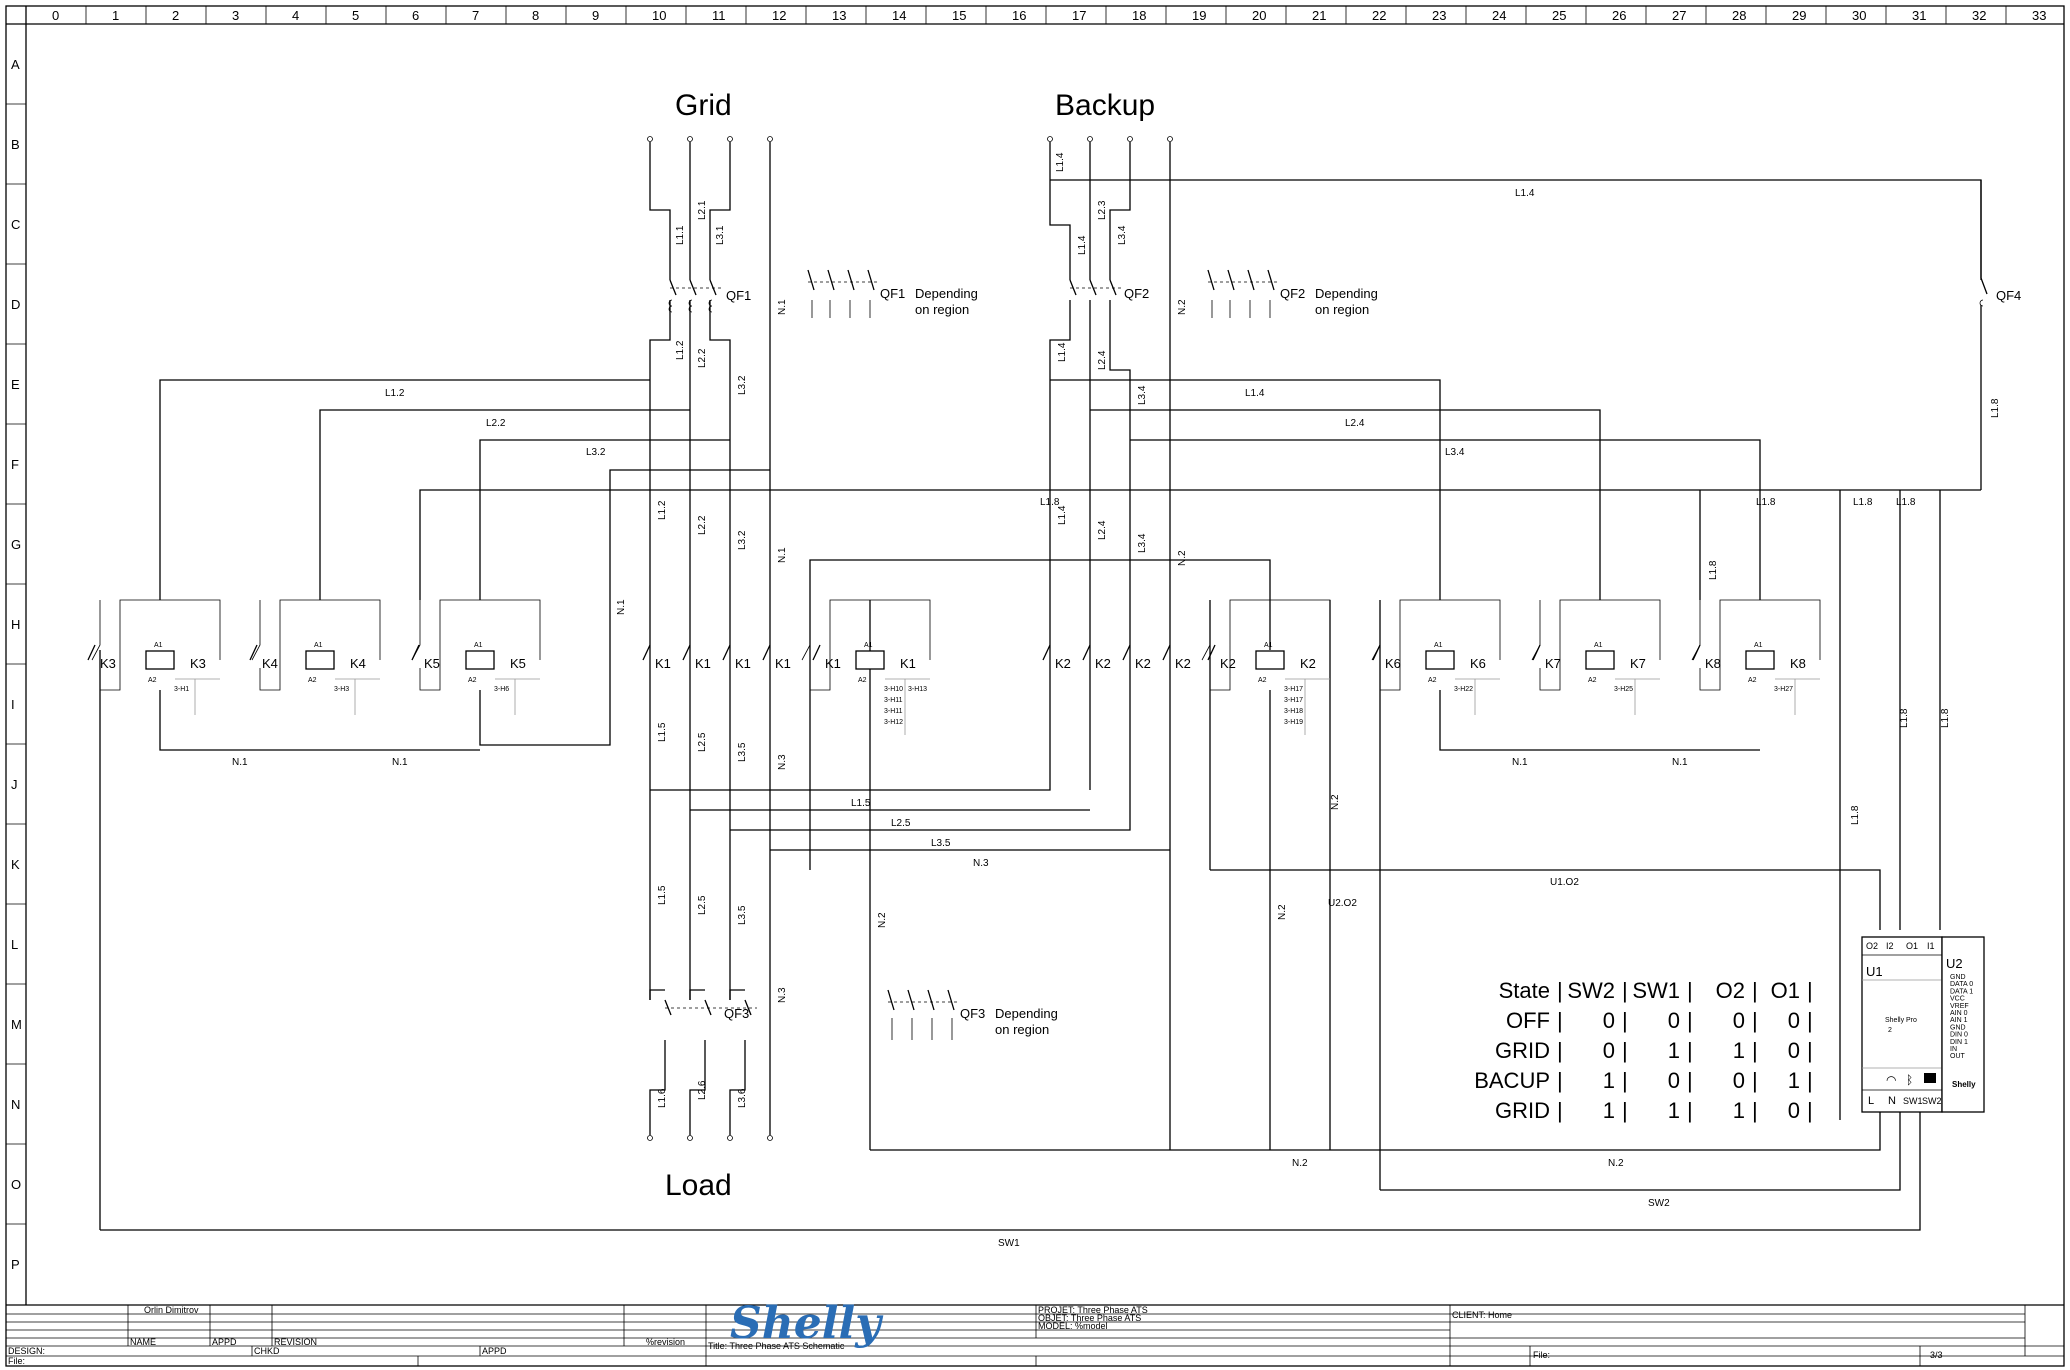 The width and height of the screenshot is (2070, 1370). What do you see at coordinates (1079, 15) in the screenshot?
I see `col-header-17: 17` at bounding box center [1079, 15].